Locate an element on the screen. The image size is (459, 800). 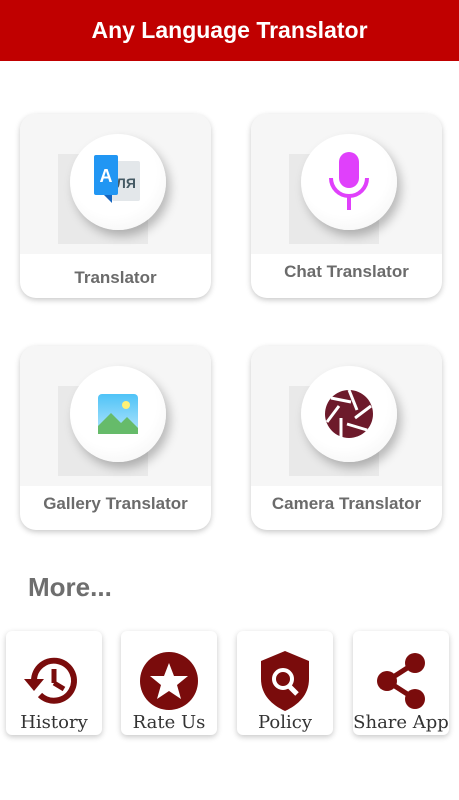
app-bar: Any Language Translator is located at coordinates (229, 30).